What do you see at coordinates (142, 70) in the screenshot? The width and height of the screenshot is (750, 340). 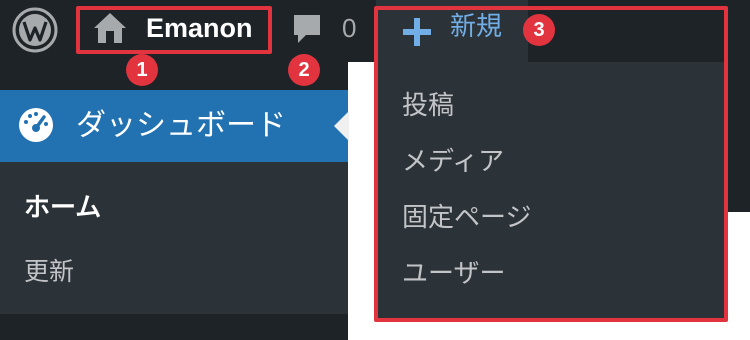 I see `annotation-badge-1: 1` at bounding box center [142, 70].